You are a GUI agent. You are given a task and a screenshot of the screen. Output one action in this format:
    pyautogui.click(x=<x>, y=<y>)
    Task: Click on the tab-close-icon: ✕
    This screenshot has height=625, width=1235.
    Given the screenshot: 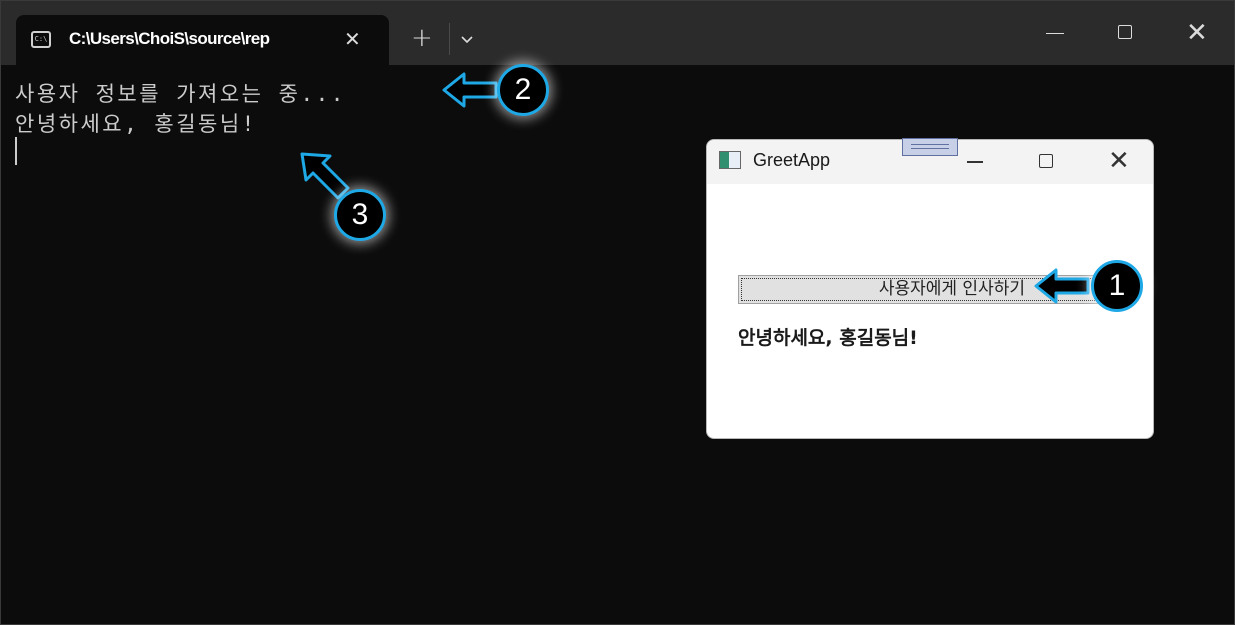 What is the action you would take?
    pyautogui.click(x=352, y=39)
    